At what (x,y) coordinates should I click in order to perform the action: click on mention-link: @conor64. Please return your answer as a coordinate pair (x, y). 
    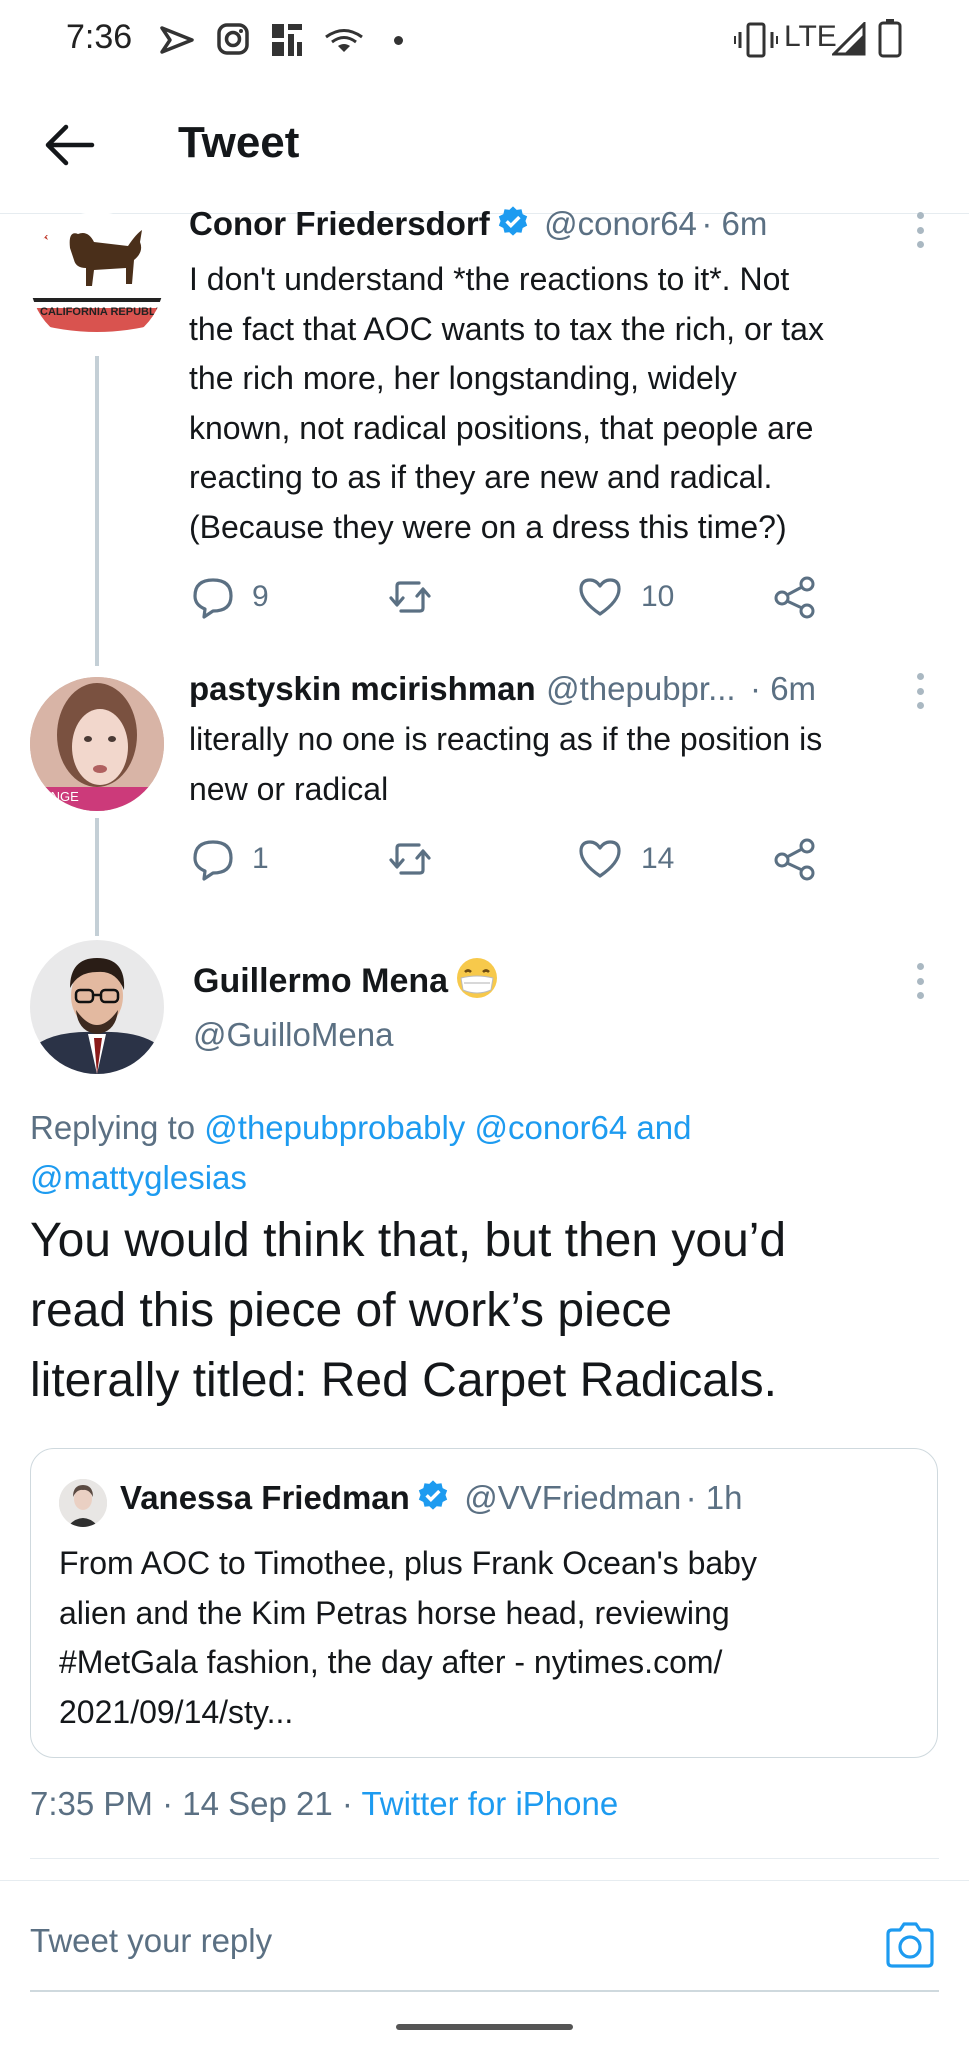
    Looking at the image, I should click on (550, 1127).